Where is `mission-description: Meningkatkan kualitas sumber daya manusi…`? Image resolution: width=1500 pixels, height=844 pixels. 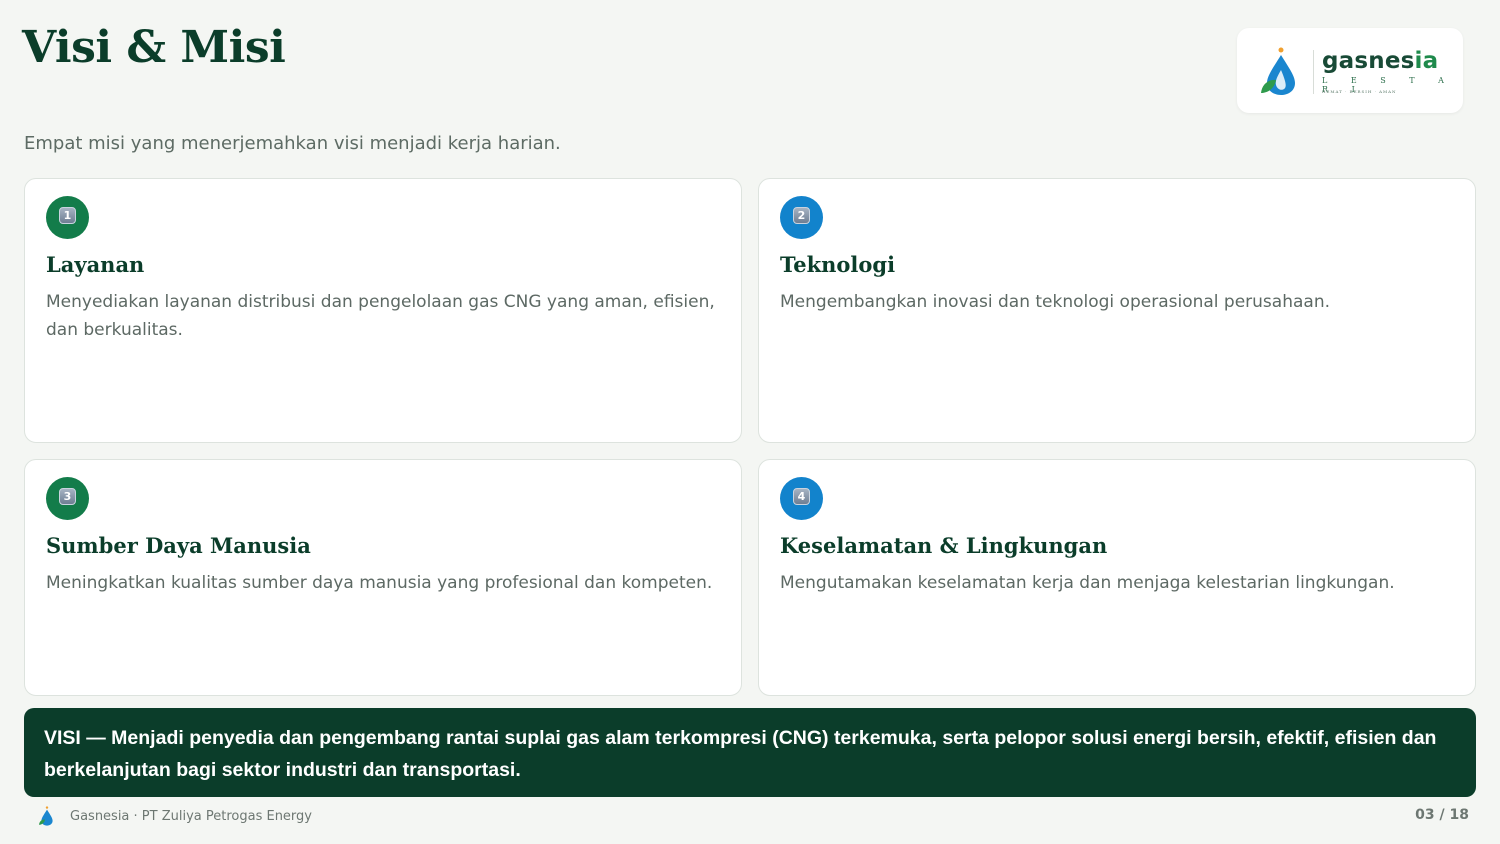 mission-description: Meningkatkan kualitas sumber daya manusi… is located at coordinates (379, 583).